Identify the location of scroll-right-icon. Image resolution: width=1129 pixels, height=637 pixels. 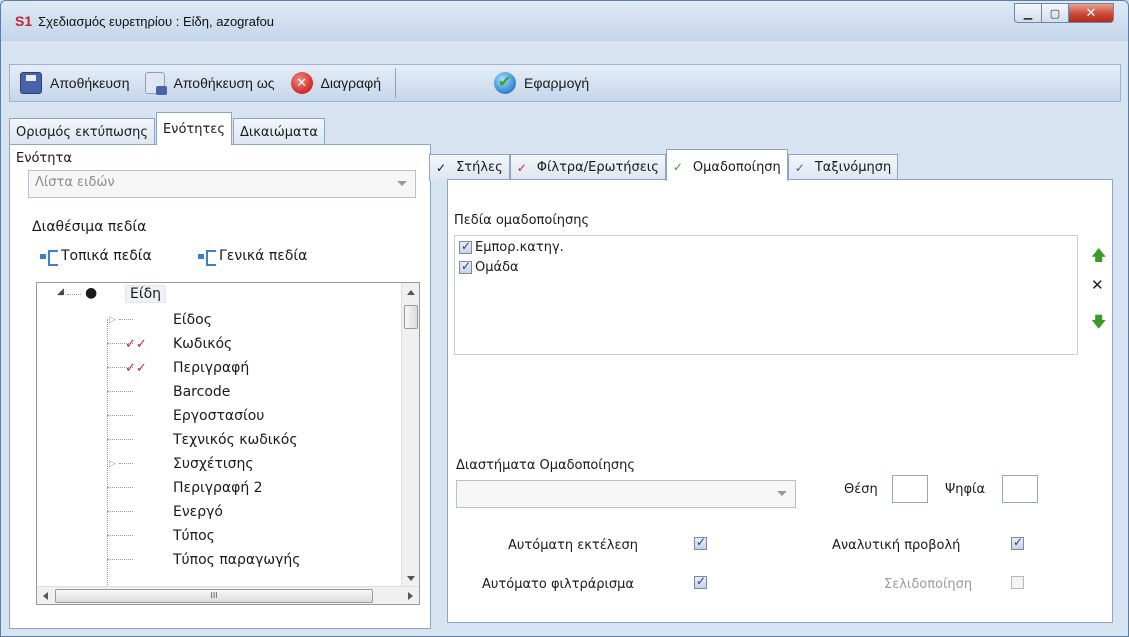
(410, 596).